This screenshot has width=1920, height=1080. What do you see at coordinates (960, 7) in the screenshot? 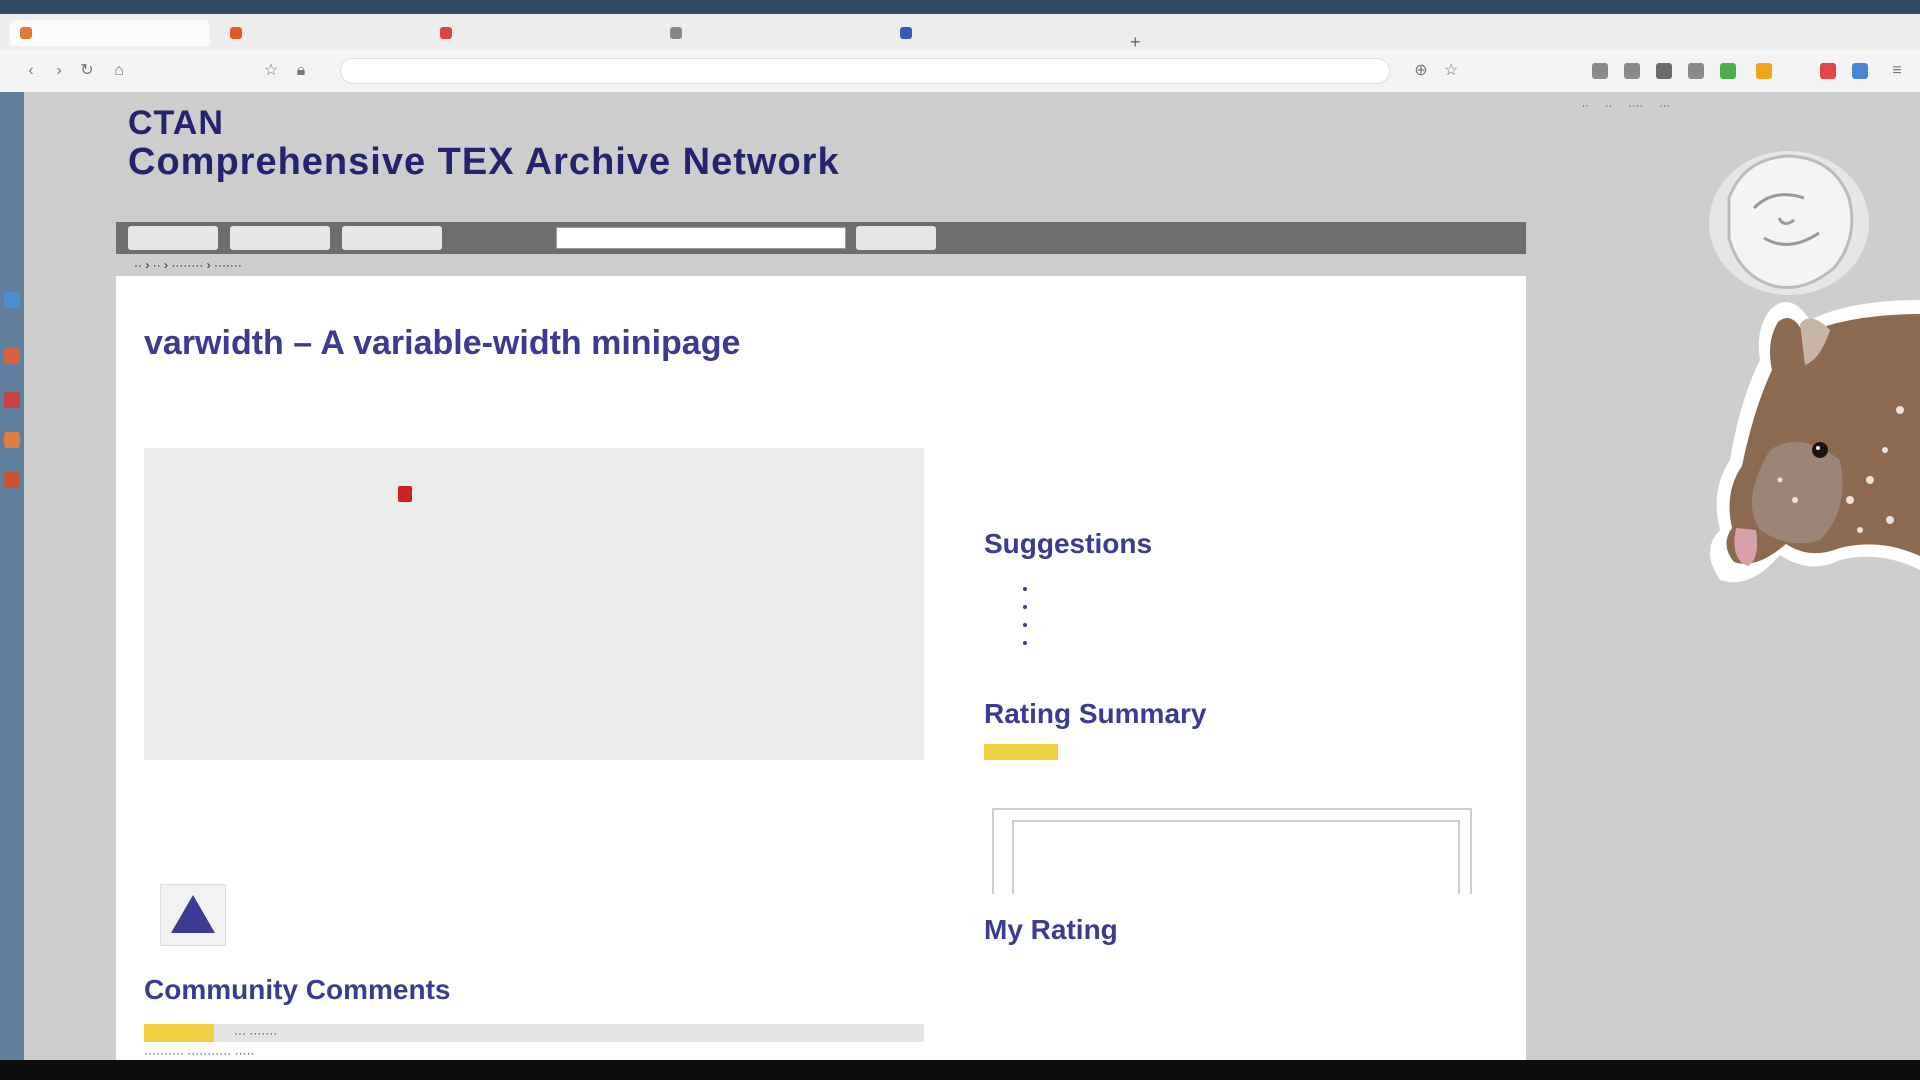
I see `os-top-strip` at bounding box center [960, 7].